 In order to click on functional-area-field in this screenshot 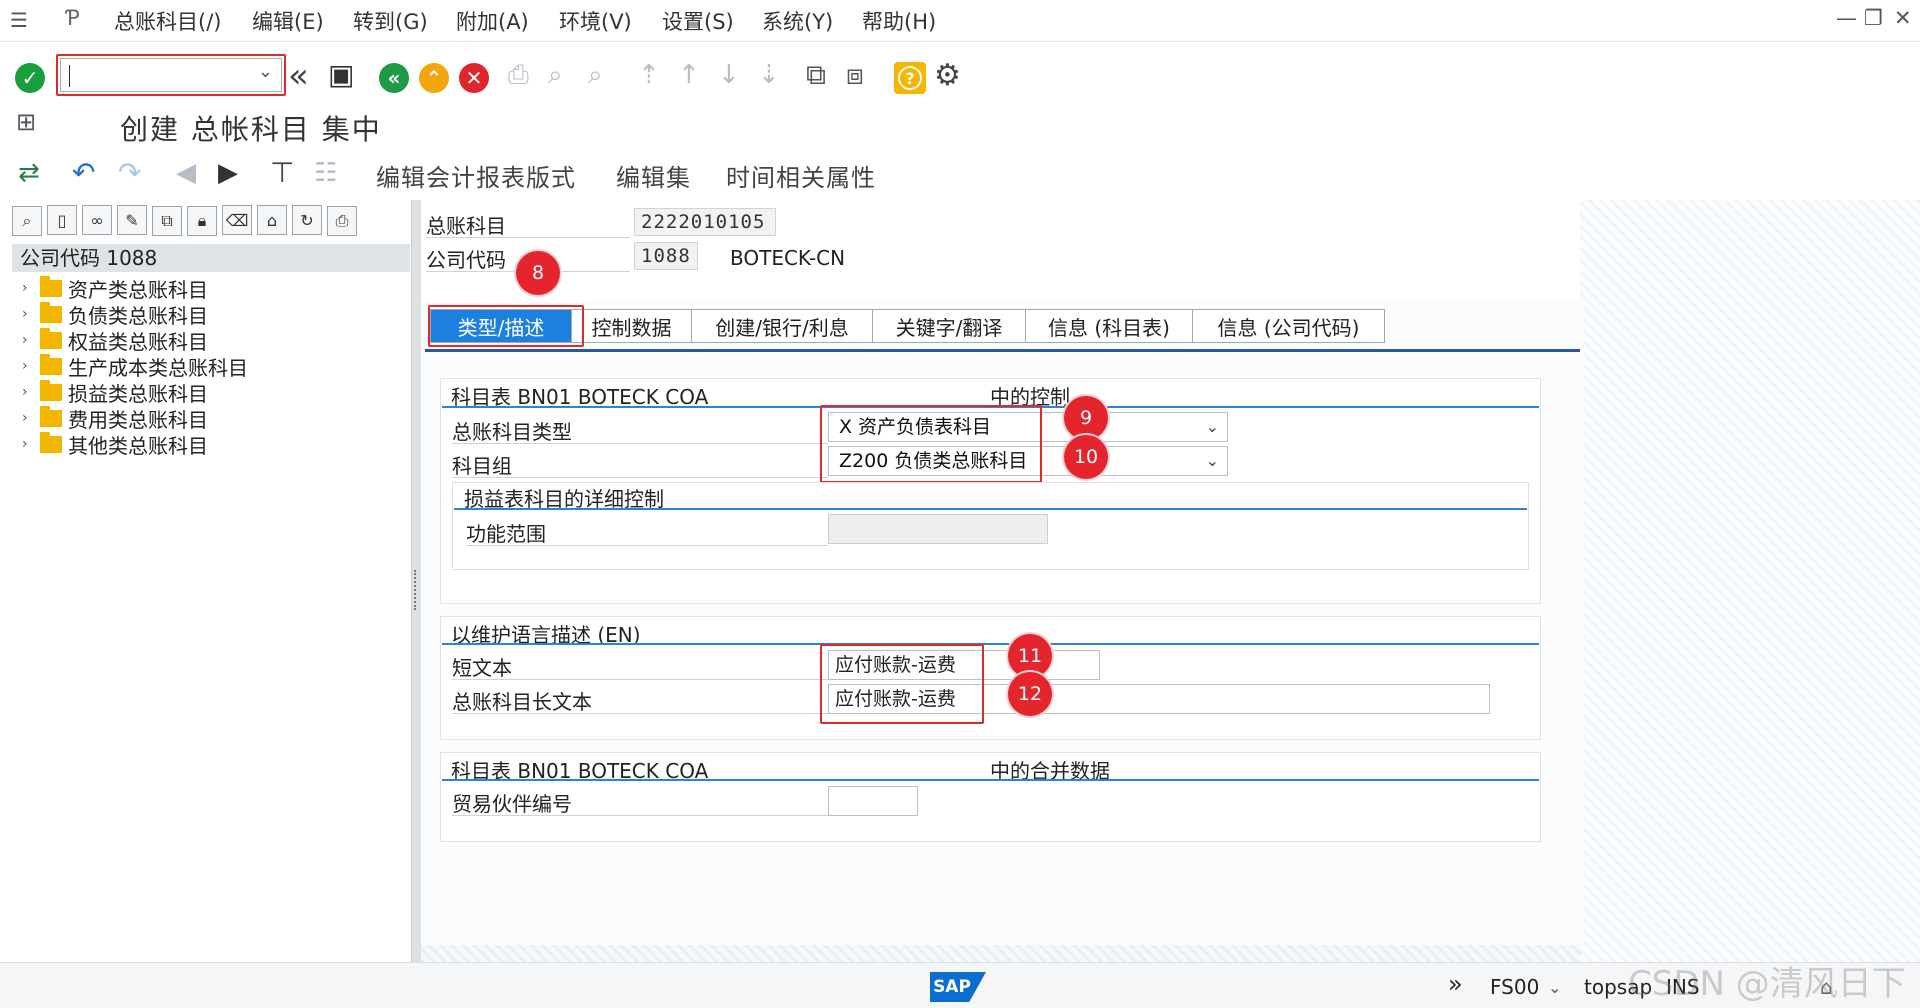, I will do `click(938, 529)`.